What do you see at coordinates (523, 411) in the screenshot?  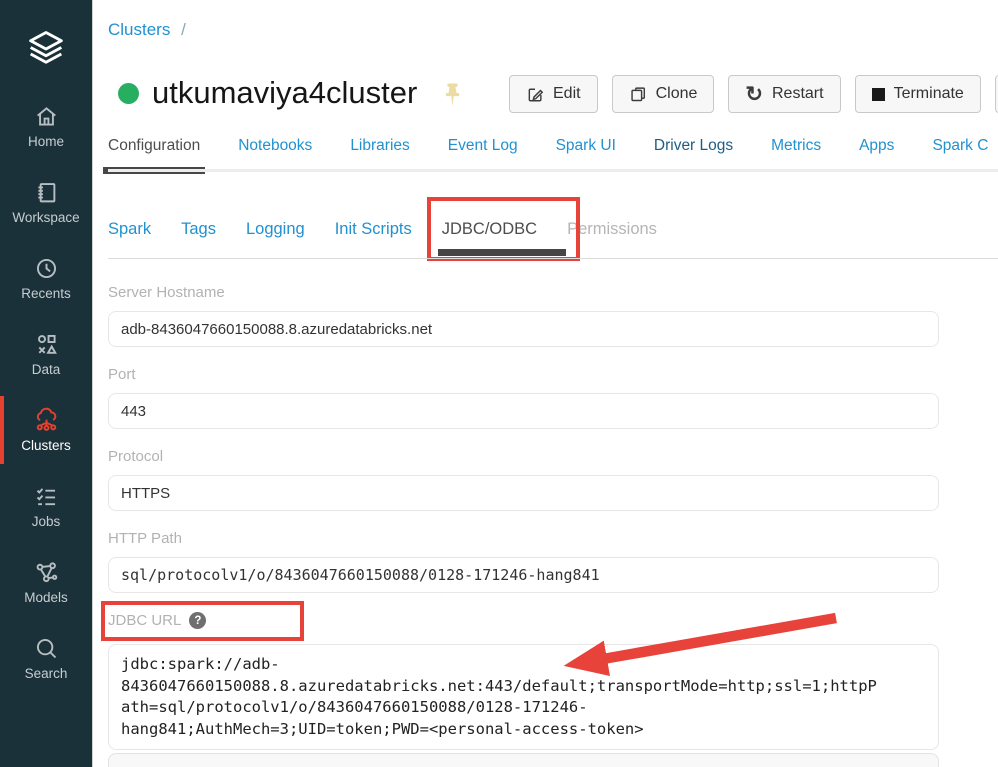 I see `port-input` at bounding box center [523, 411].